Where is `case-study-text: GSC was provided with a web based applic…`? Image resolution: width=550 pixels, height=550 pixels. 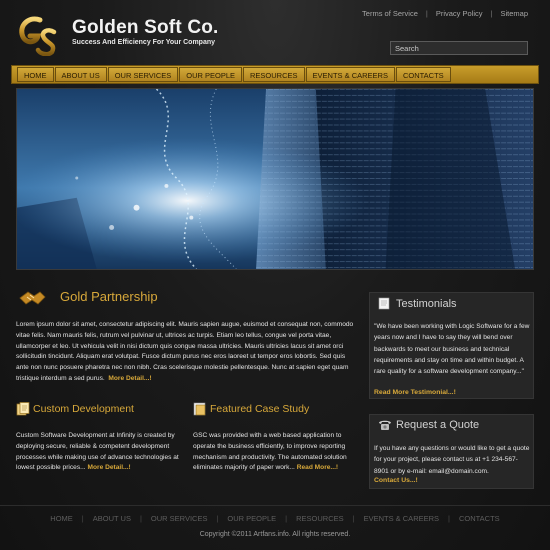
case-study-text: GSC was provided with a web based applic… is located at coordinates (275, 452).